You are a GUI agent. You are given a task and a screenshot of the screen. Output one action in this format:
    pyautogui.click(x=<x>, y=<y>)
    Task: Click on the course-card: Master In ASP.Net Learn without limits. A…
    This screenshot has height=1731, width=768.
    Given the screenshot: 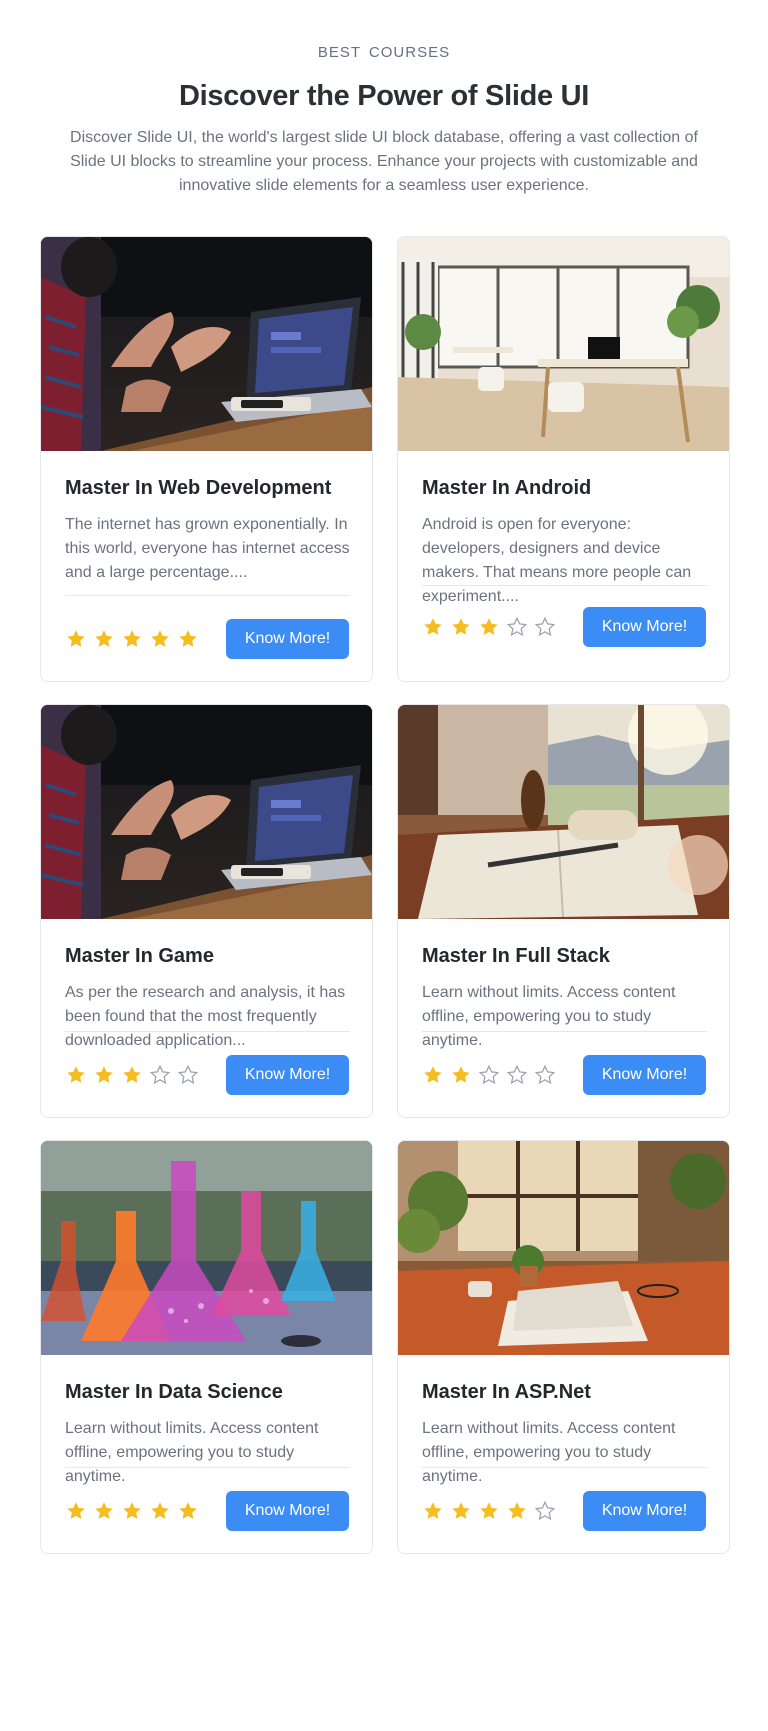 What is the action you would take?
    pyautogui.click(x=563, y=1347)
    